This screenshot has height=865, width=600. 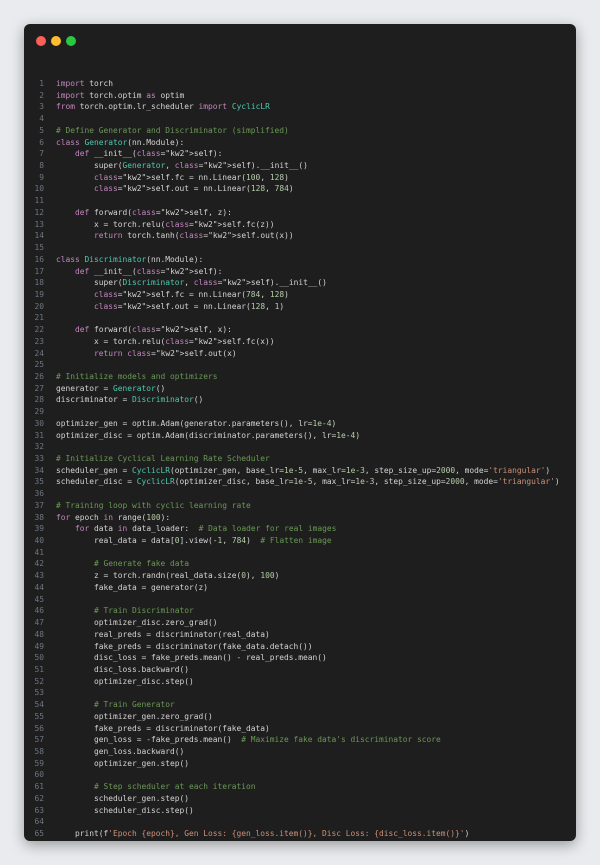 What do you see at coordinates (39, 775) in the screenshot?
I see `line-number: 60` at bounding box center [39, 775].